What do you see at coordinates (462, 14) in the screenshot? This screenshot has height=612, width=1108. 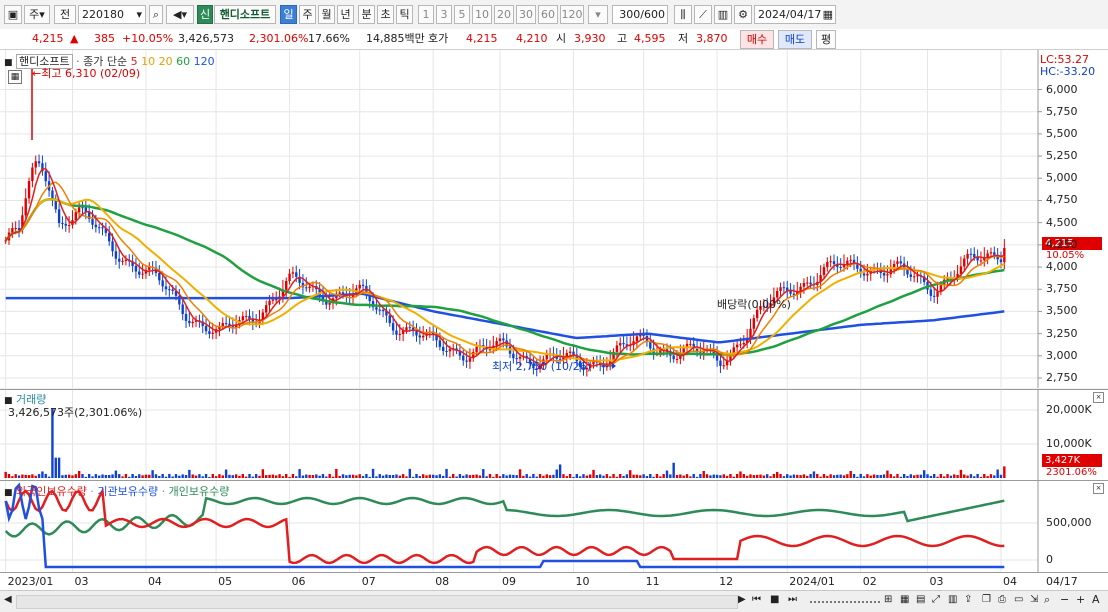 I see `minute-5-button: 5` at bounding box center [462, 14].